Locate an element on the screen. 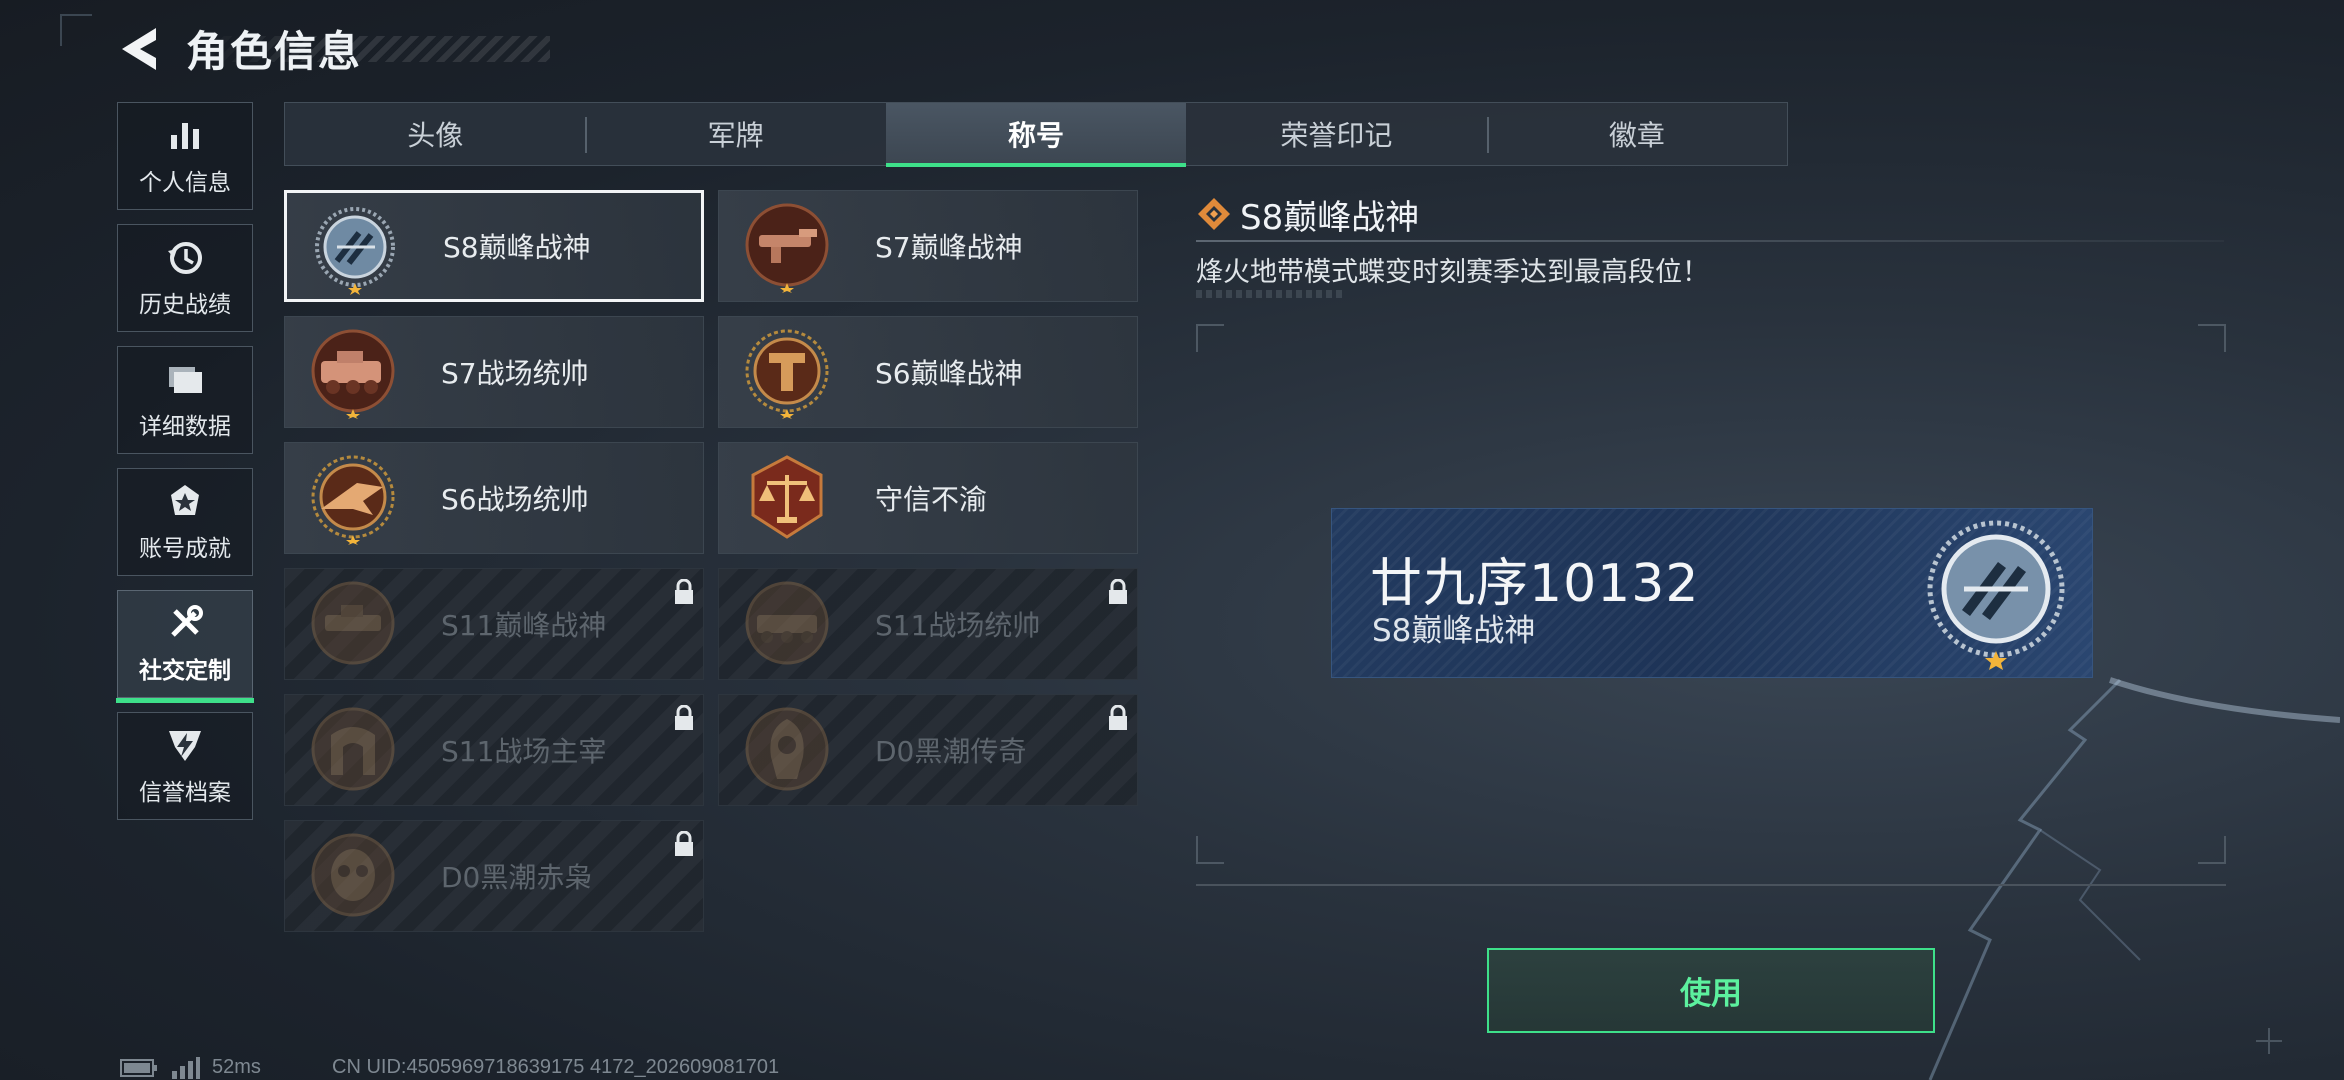 Image resolution: width=2344 pixels, height=1080 pixels. detail-title: S8巅峰战神 is located at coordinates (1330, 218).